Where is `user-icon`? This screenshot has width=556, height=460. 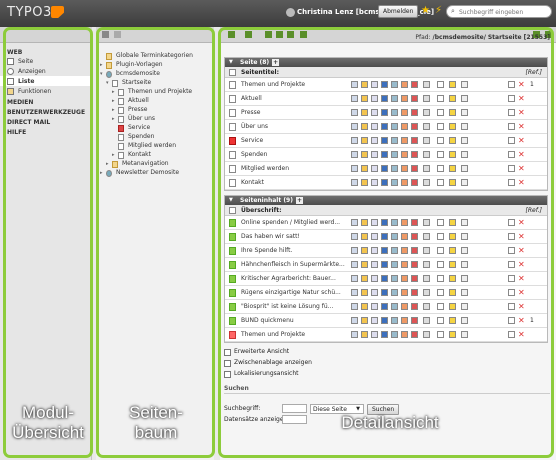
user-icon is located at coordinates (290, 12).